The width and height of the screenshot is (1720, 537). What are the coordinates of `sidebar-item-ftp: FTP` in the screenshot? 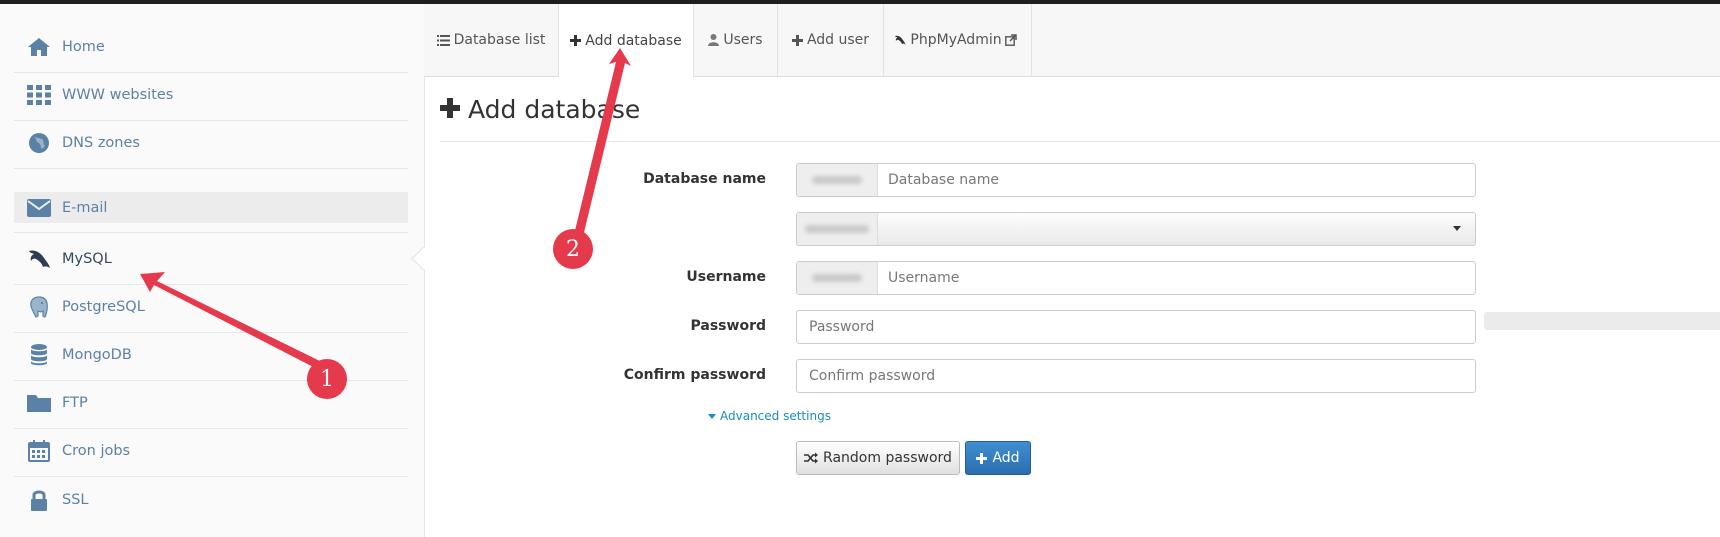 It's located at (211, 403).